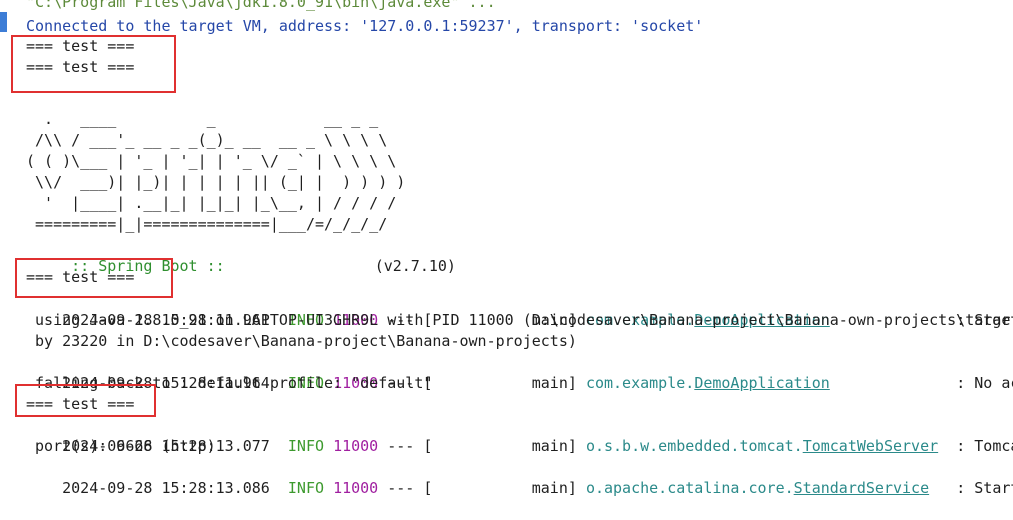 This screenshot has height=520, width=1013. Describe the element at coordinates (861, 488) in the screenshot. I see `log-logger-link: StandardService` at that location.